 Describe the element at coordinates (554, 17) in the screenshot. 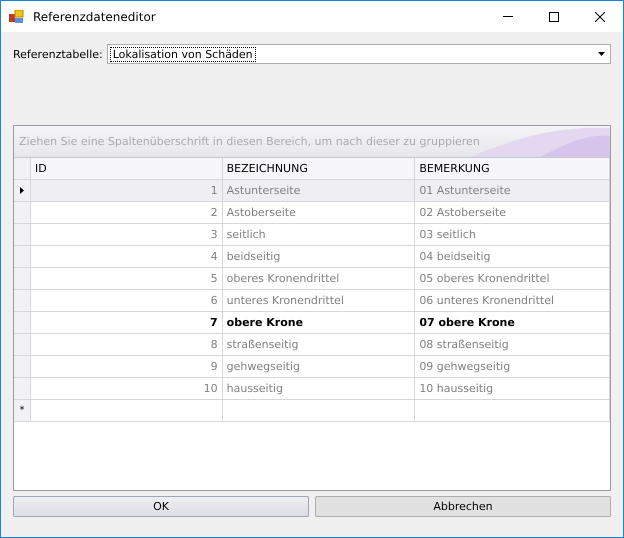

I see `maximize-icon` at that location.